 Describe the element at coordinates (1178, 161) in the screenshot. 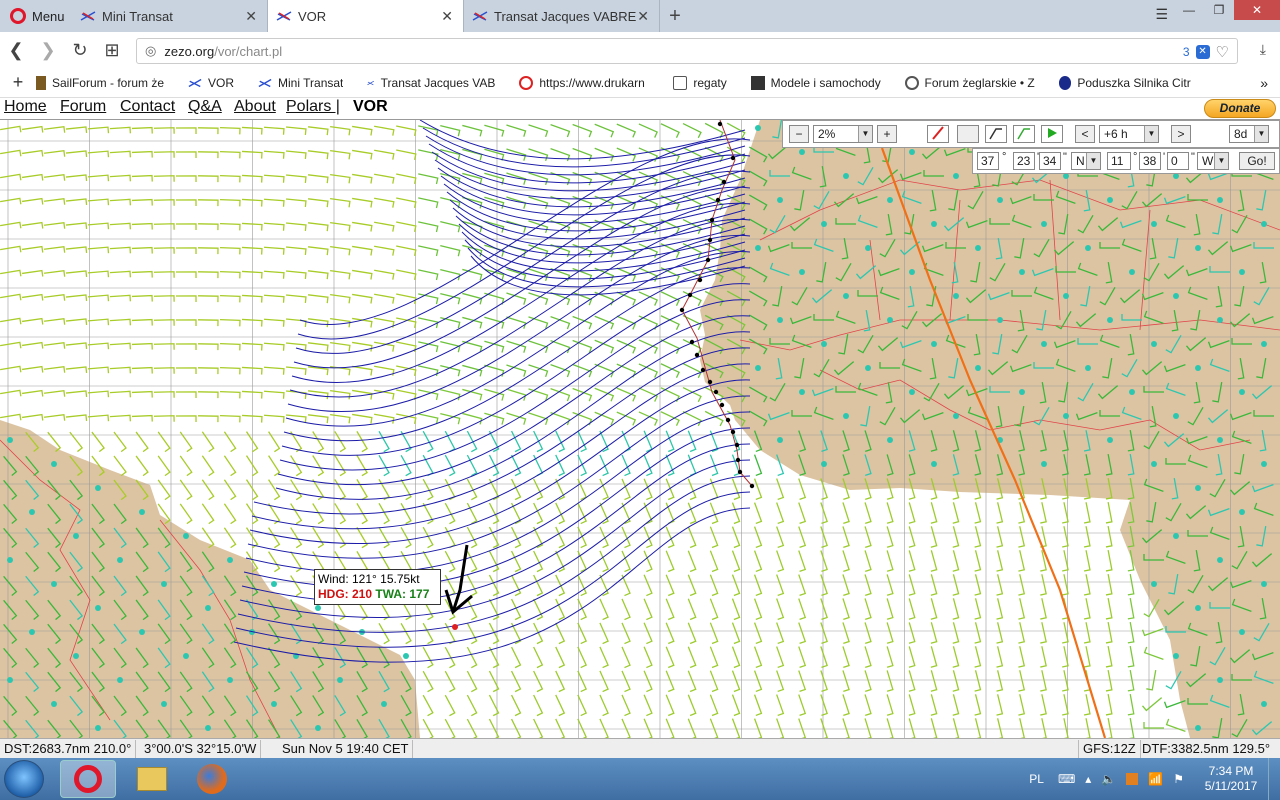

I see `lon-seconds-field: 0` at that location.